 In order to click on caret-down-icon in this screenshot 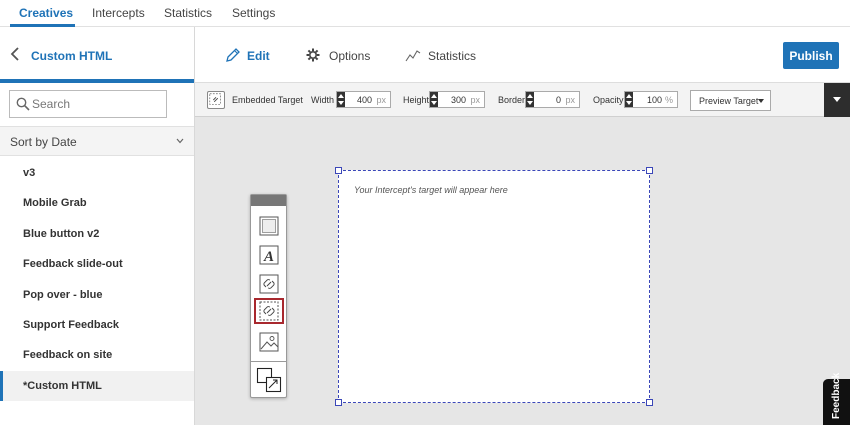, I will do `click(761, 101)`.